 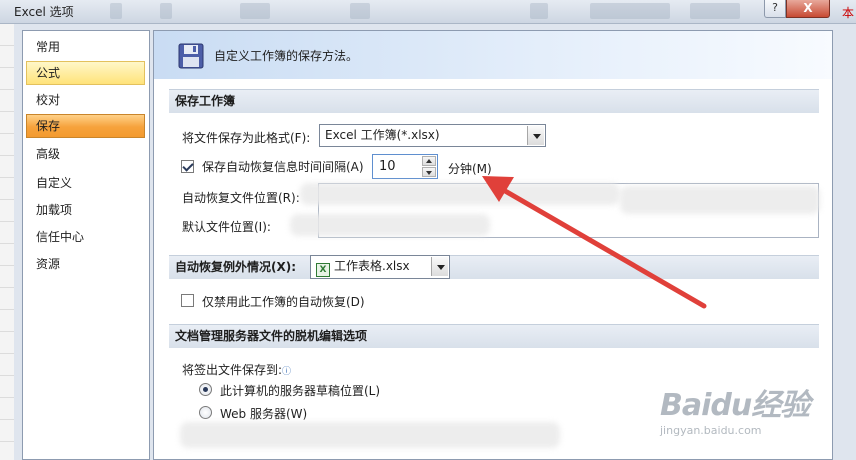 I want to click on exception-workbook-value: 工作表格.xlsx, so click(x=372, y=266).